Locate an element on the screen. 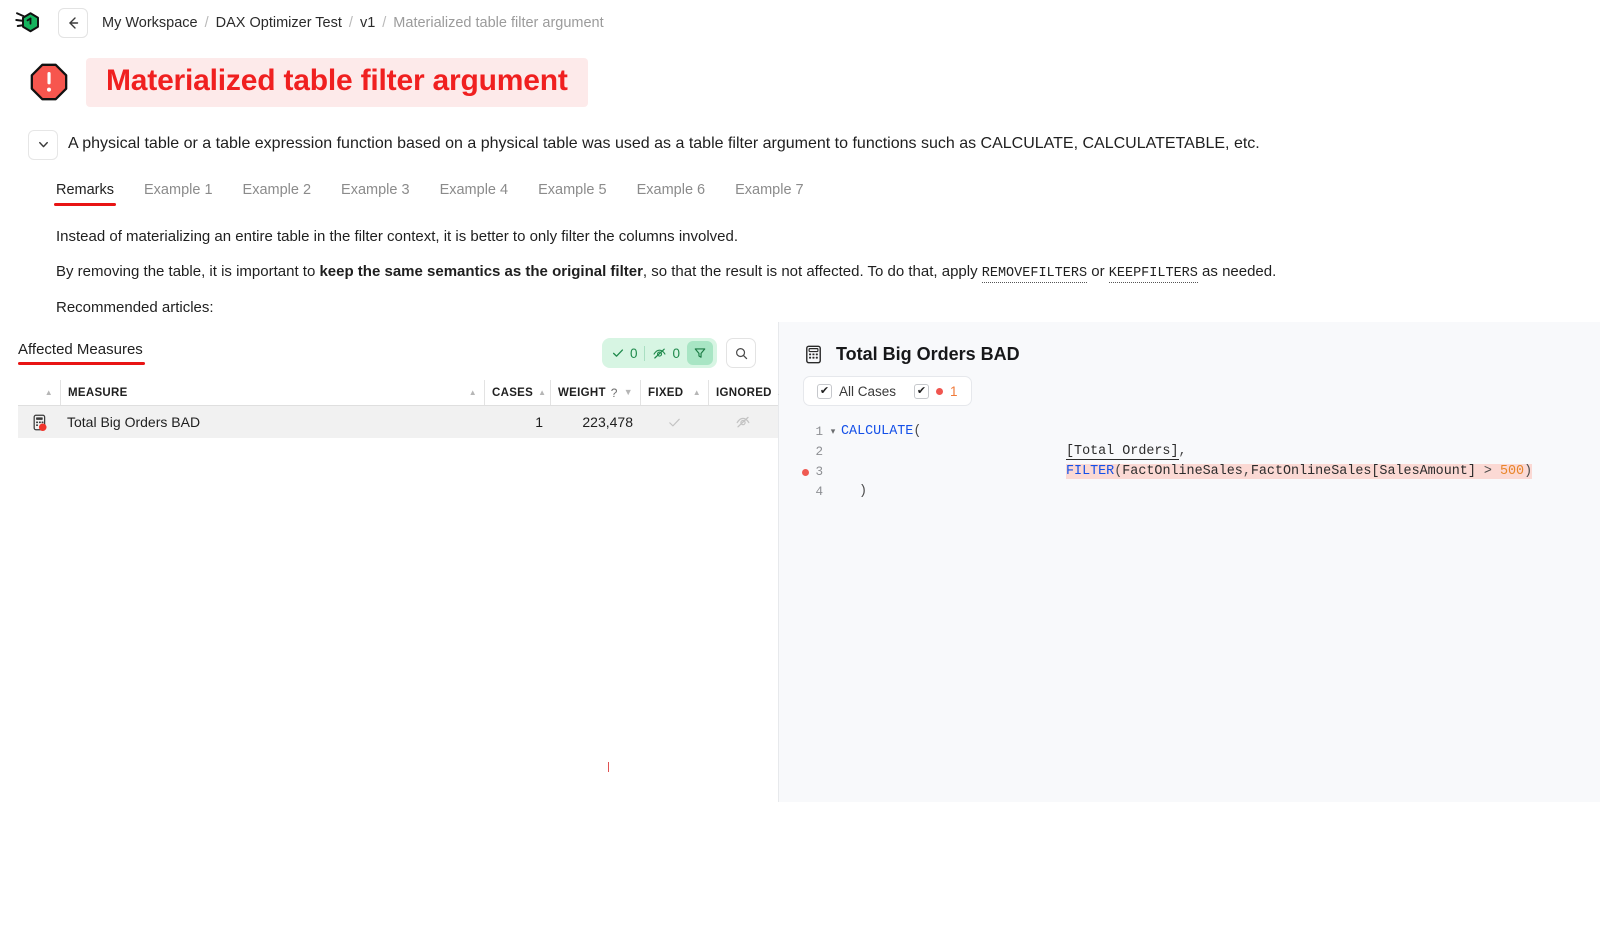 The height and width of the screenshot is (948, 1600). rule-title-row: Materialized table filter argument is located at coordinates (800, 80).